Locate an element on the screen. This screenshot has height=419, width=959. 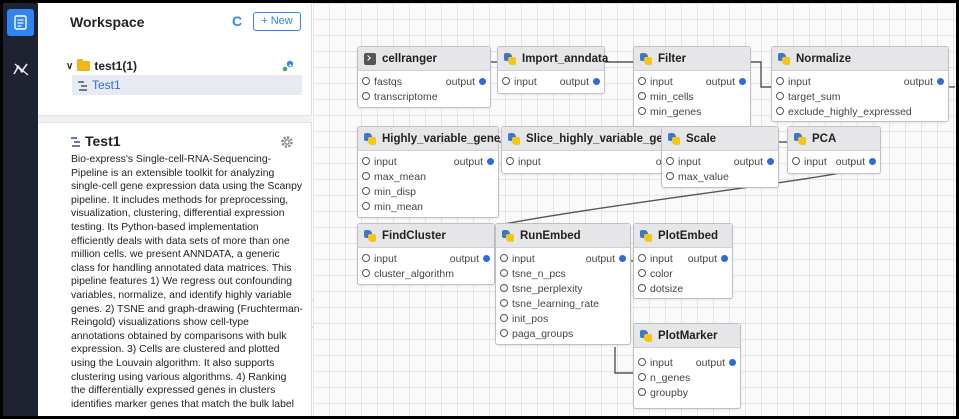
node-title: Import_anndata is located at coordinates (565, 58).